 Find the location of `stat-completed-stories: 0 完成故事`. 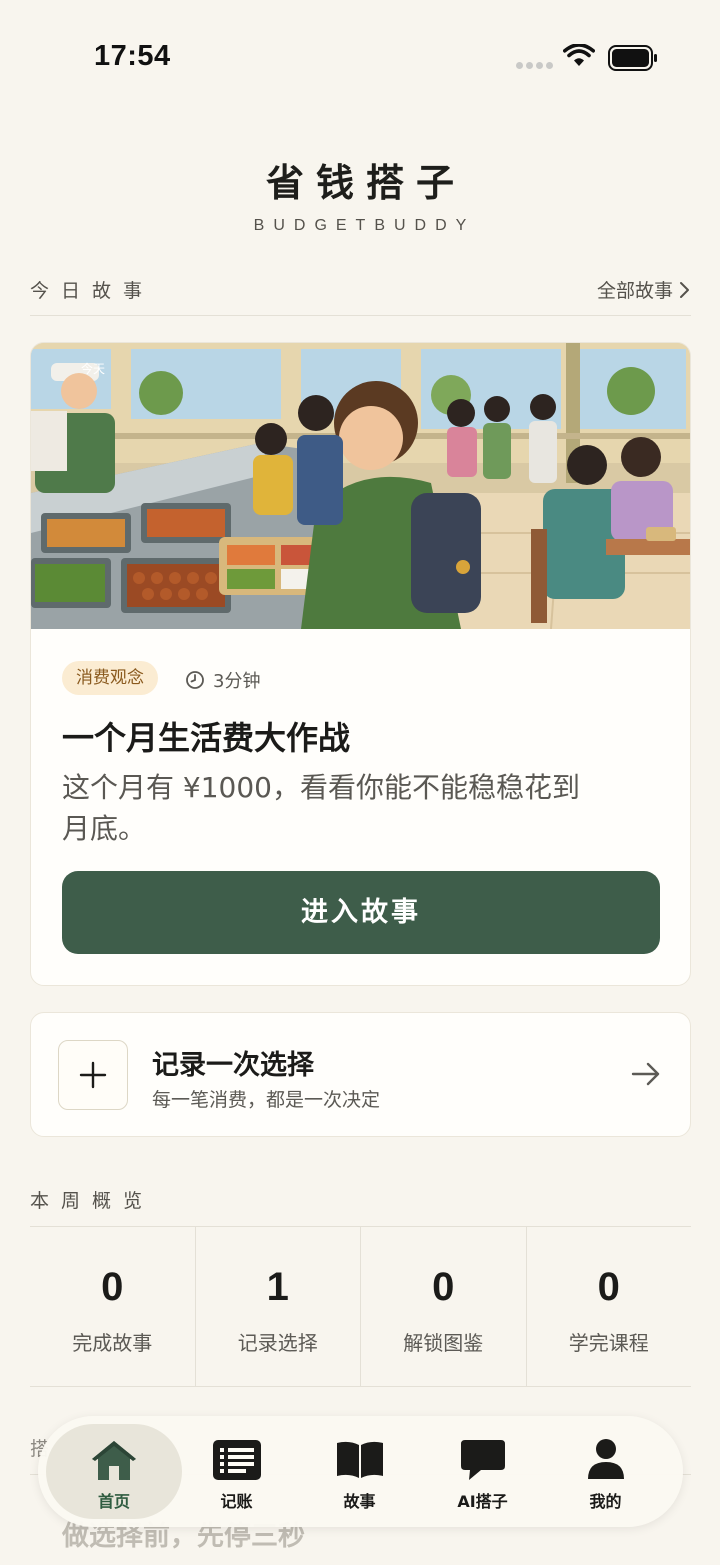

stat-completed-stories: 0 完成故事 is located at coordinates (113, 1306).